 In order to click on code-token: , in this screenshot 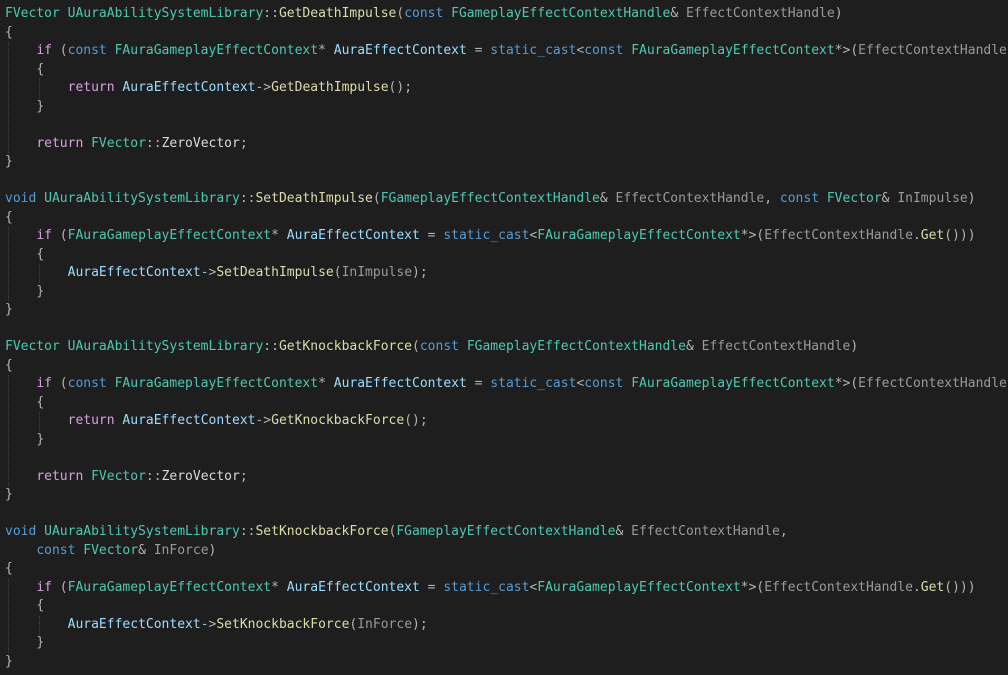, I will do `click(772, 198)`.